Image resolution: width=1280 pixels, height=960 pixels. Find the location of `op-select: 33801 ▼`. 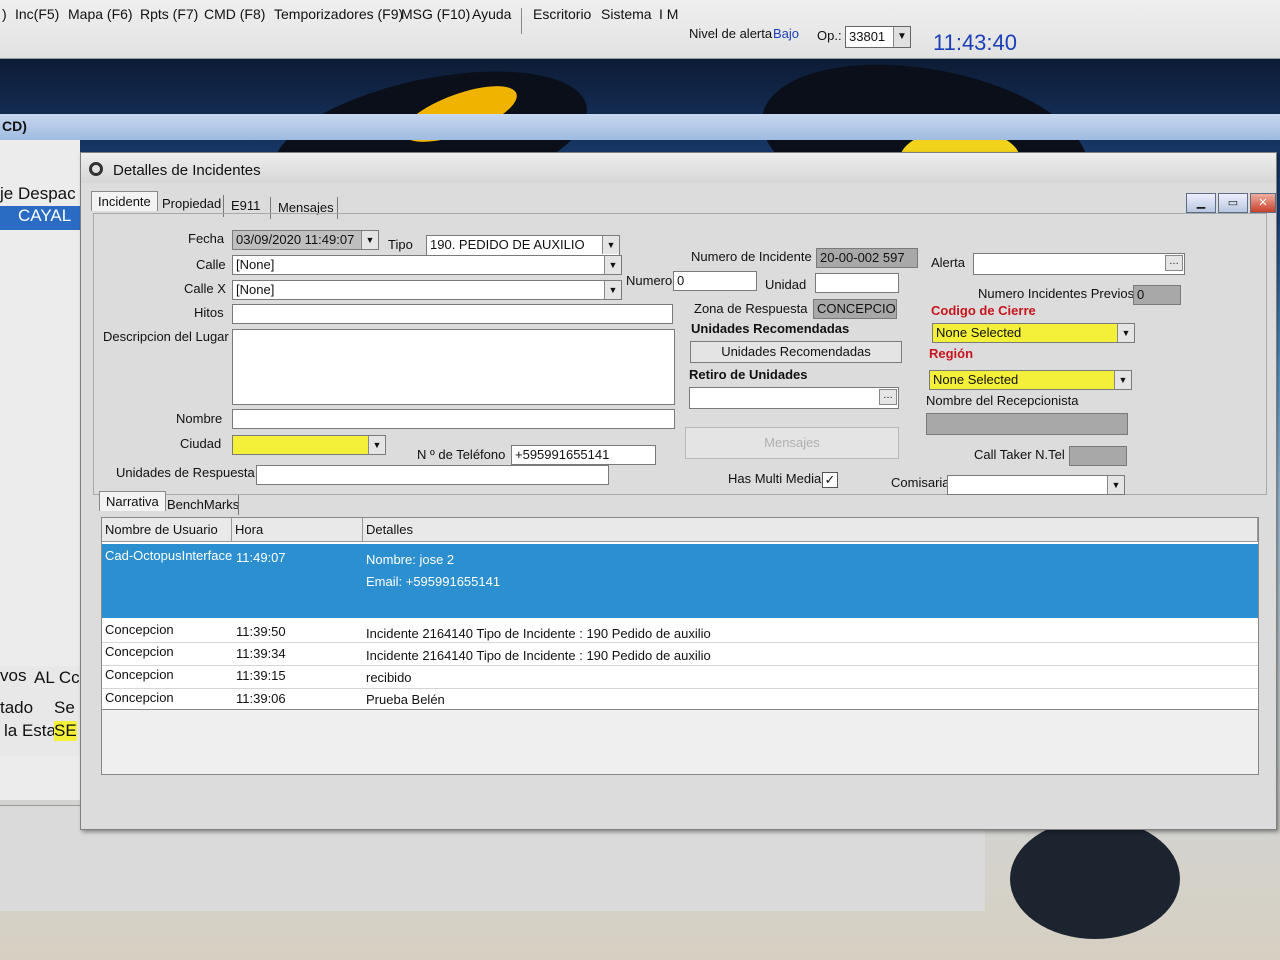

op-select: 33801 ▼ is located at coordinates (878, 37).